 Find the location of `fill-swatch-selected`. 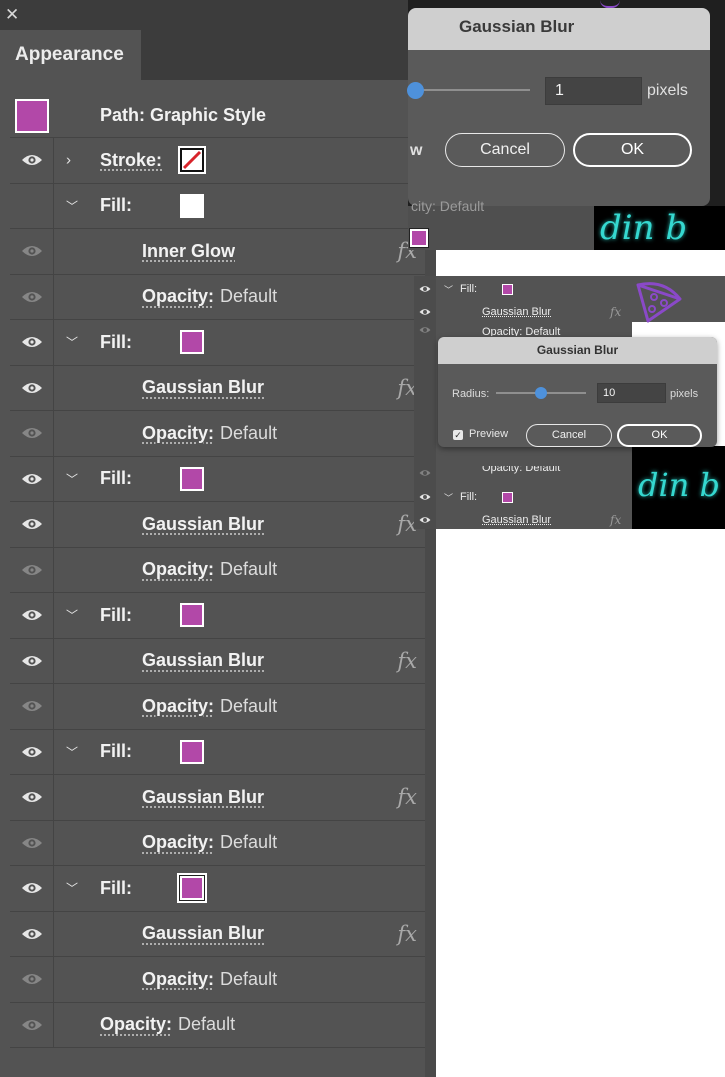

fill-swatch-selected is located at coordinates (192, 888).